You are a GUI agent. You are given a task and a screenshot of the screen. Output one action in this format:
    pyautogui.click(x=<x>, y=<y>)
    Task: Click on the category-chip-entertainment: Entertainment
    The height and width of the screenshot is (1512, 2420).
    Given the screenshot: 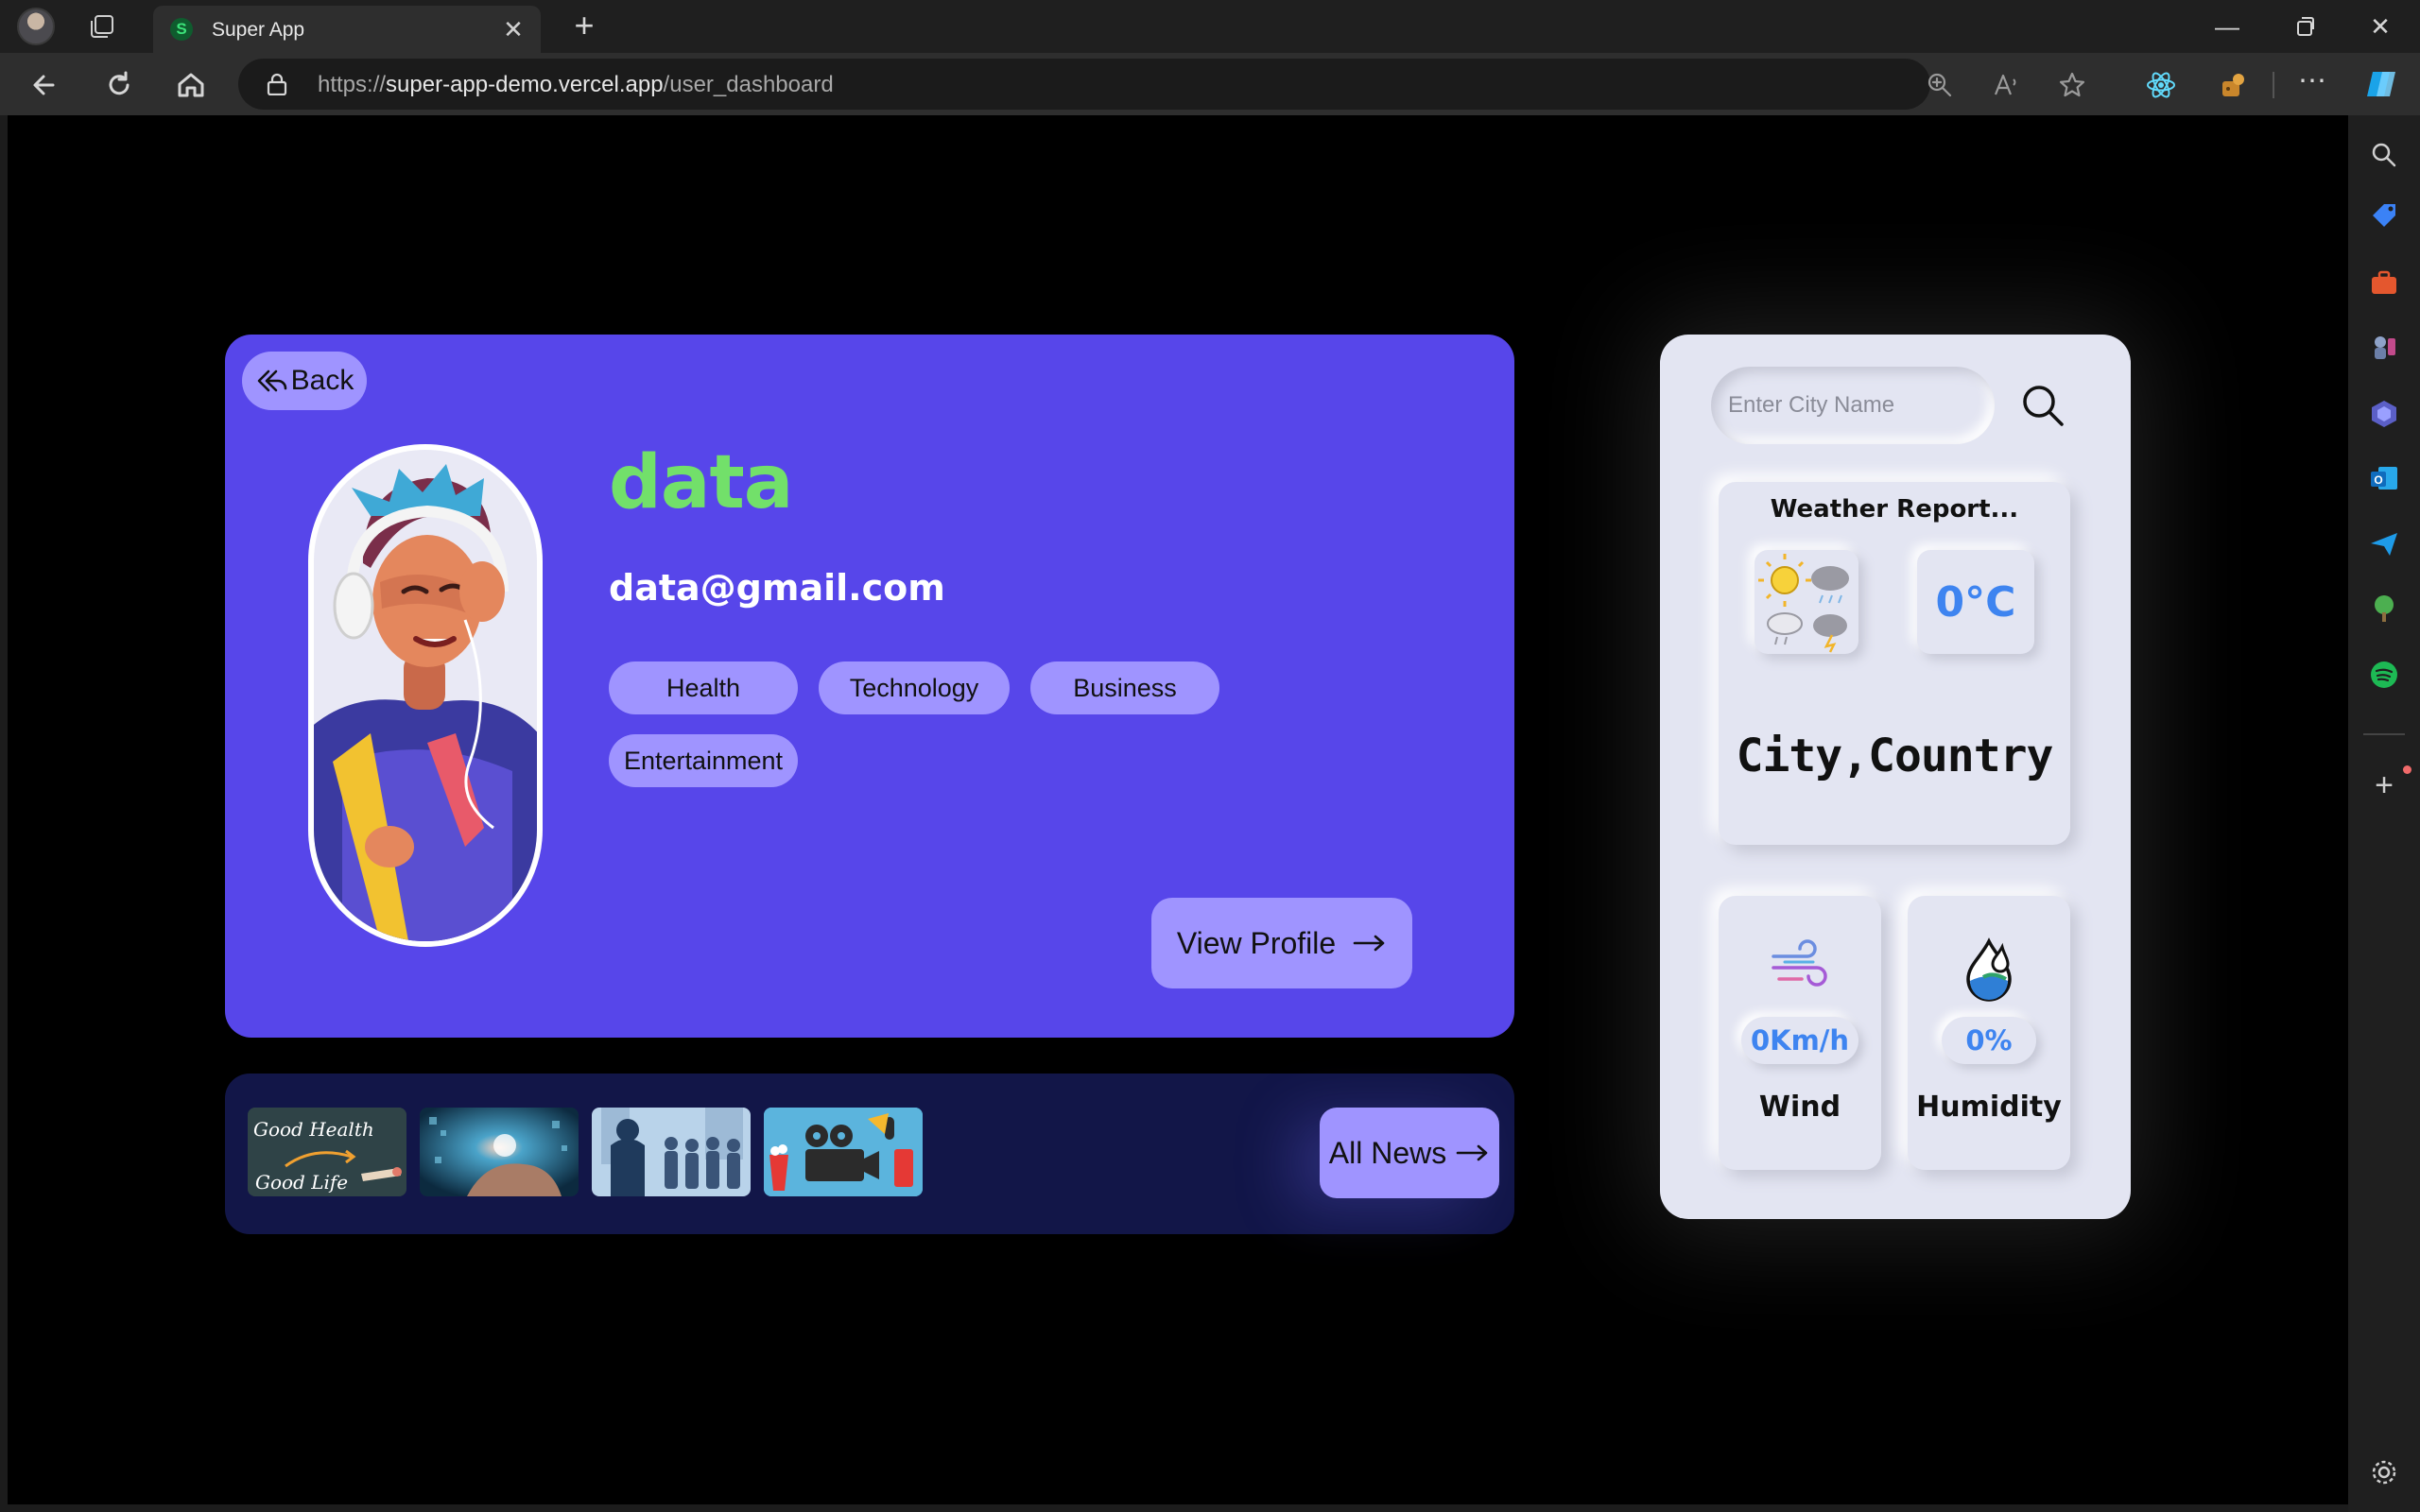 What is the action you would take?
    pyautogui.click(x=703, y=760)
    